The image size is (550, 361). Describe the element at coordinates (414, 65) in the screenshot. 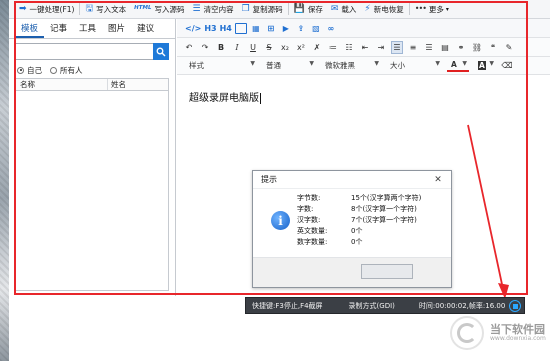

I see `size-dropdown: 大小 ▼` at that location.